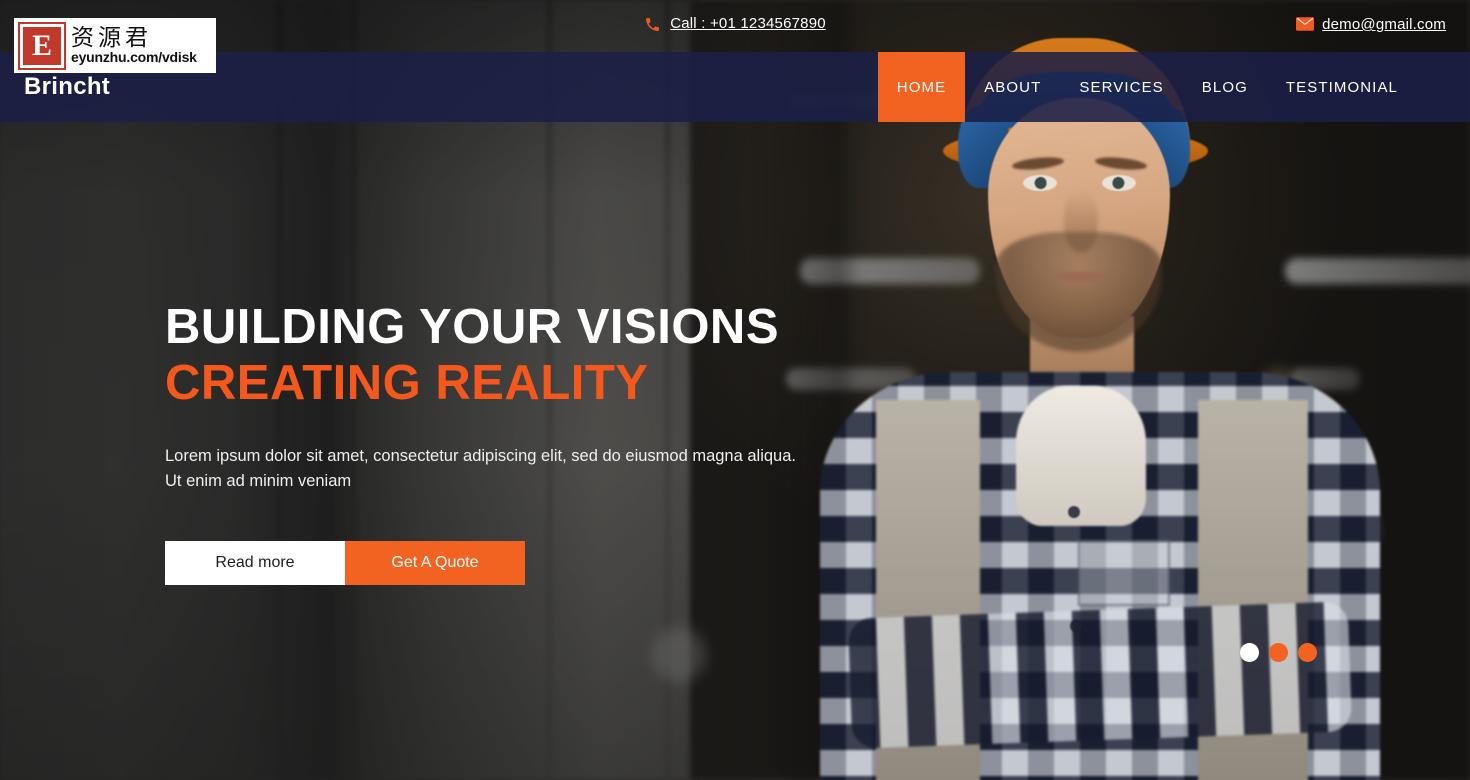 The height and width of the screenshot is (780, 1470). I want to click on phone-contact-link: Call : +01 1234567890, so click(735, 23).